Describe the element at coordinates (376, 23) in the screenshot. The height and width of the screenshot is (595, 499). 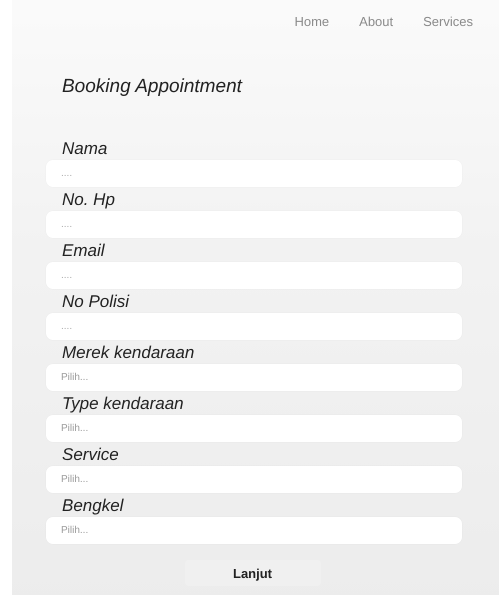
I see `nav-link: About` at that location.